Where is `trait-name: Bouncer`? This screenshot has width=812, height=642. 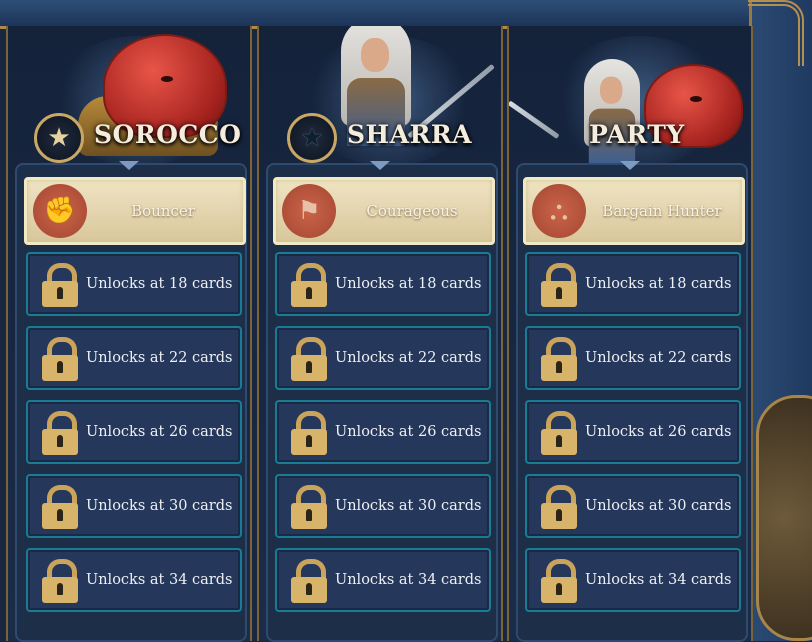
trait-name: Bouncer is located at coordinates (163, 211).